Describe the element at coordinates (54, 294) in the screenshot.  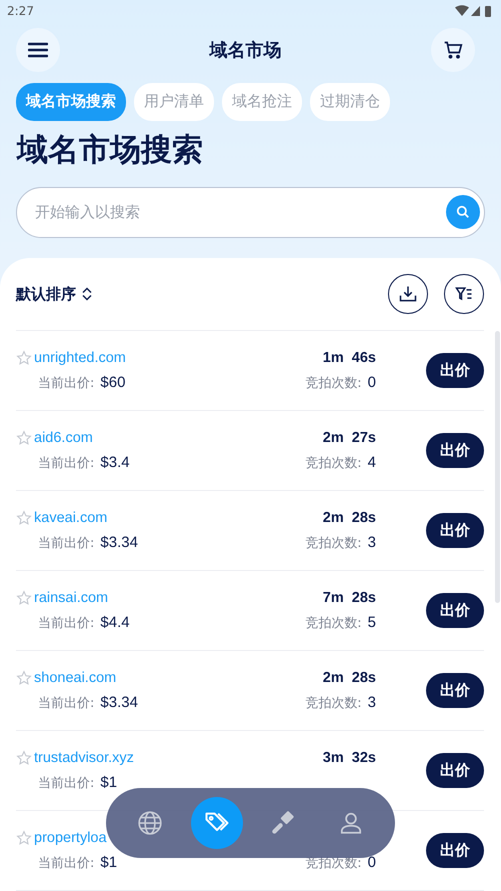
I see `sort-button: 默认排序` at that location.